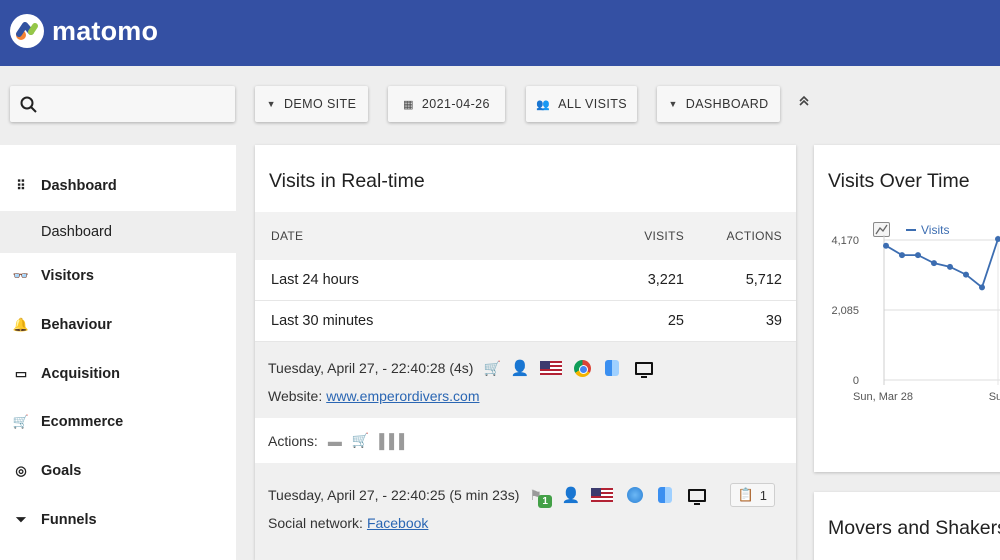 The width and height of the screenshot is (1000, 560). What do you see at coordinates (914, 528) in the screenshot?
I see `movers-shakers-title: Movers and Shakers` at bounding box center [914, 528].